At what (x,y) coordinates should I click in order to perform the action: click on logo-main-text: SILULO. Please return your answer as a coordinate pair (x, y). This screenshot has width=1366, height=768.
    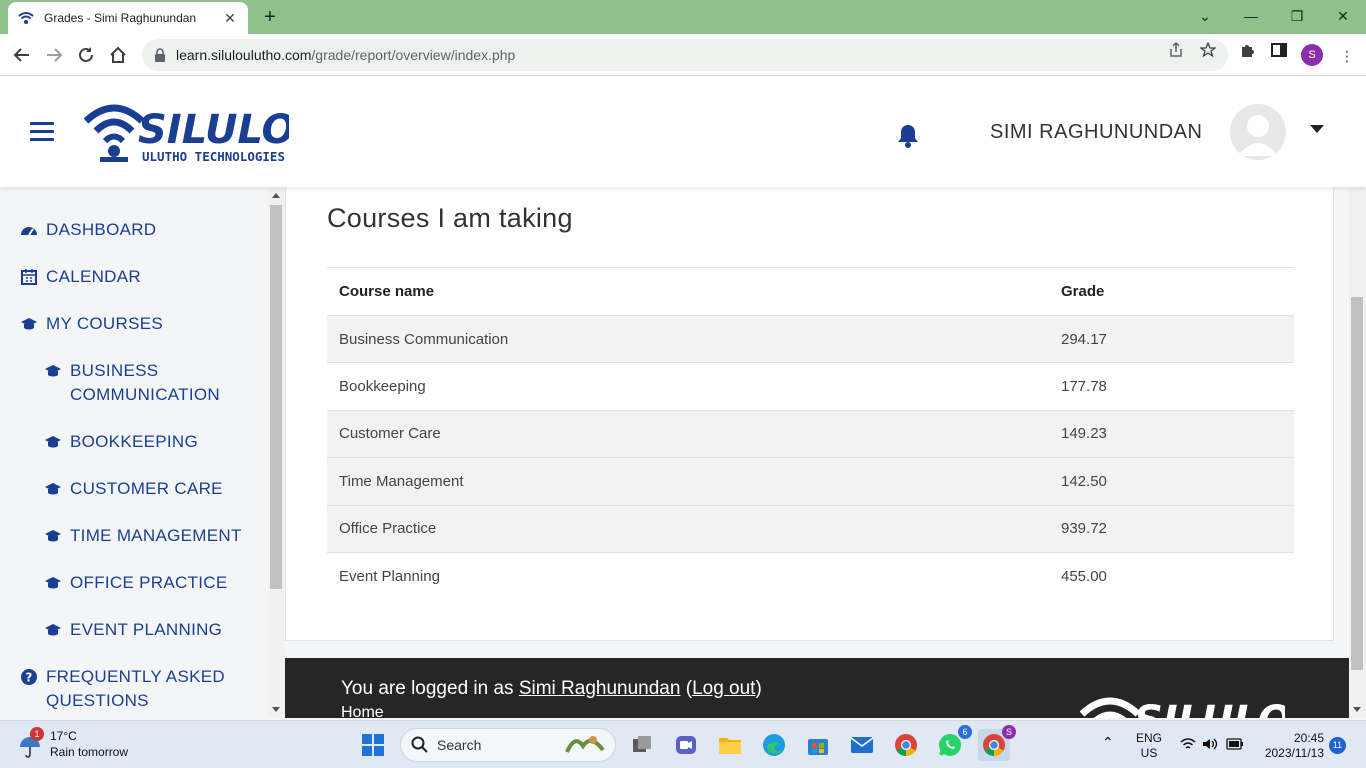
    Looking at the image, I should click on (213, 130).